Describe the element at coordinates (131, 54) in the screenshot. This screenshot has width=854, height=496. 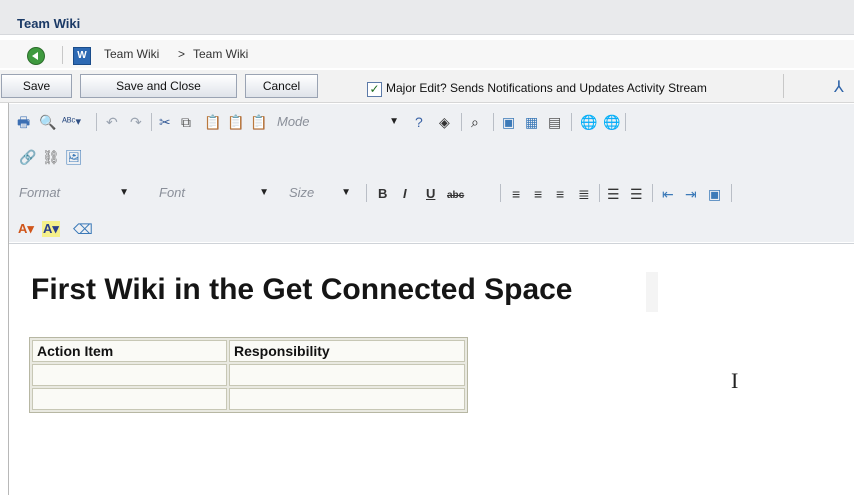
I see `breadcrumb-root-link: Team Wiki` at that location.